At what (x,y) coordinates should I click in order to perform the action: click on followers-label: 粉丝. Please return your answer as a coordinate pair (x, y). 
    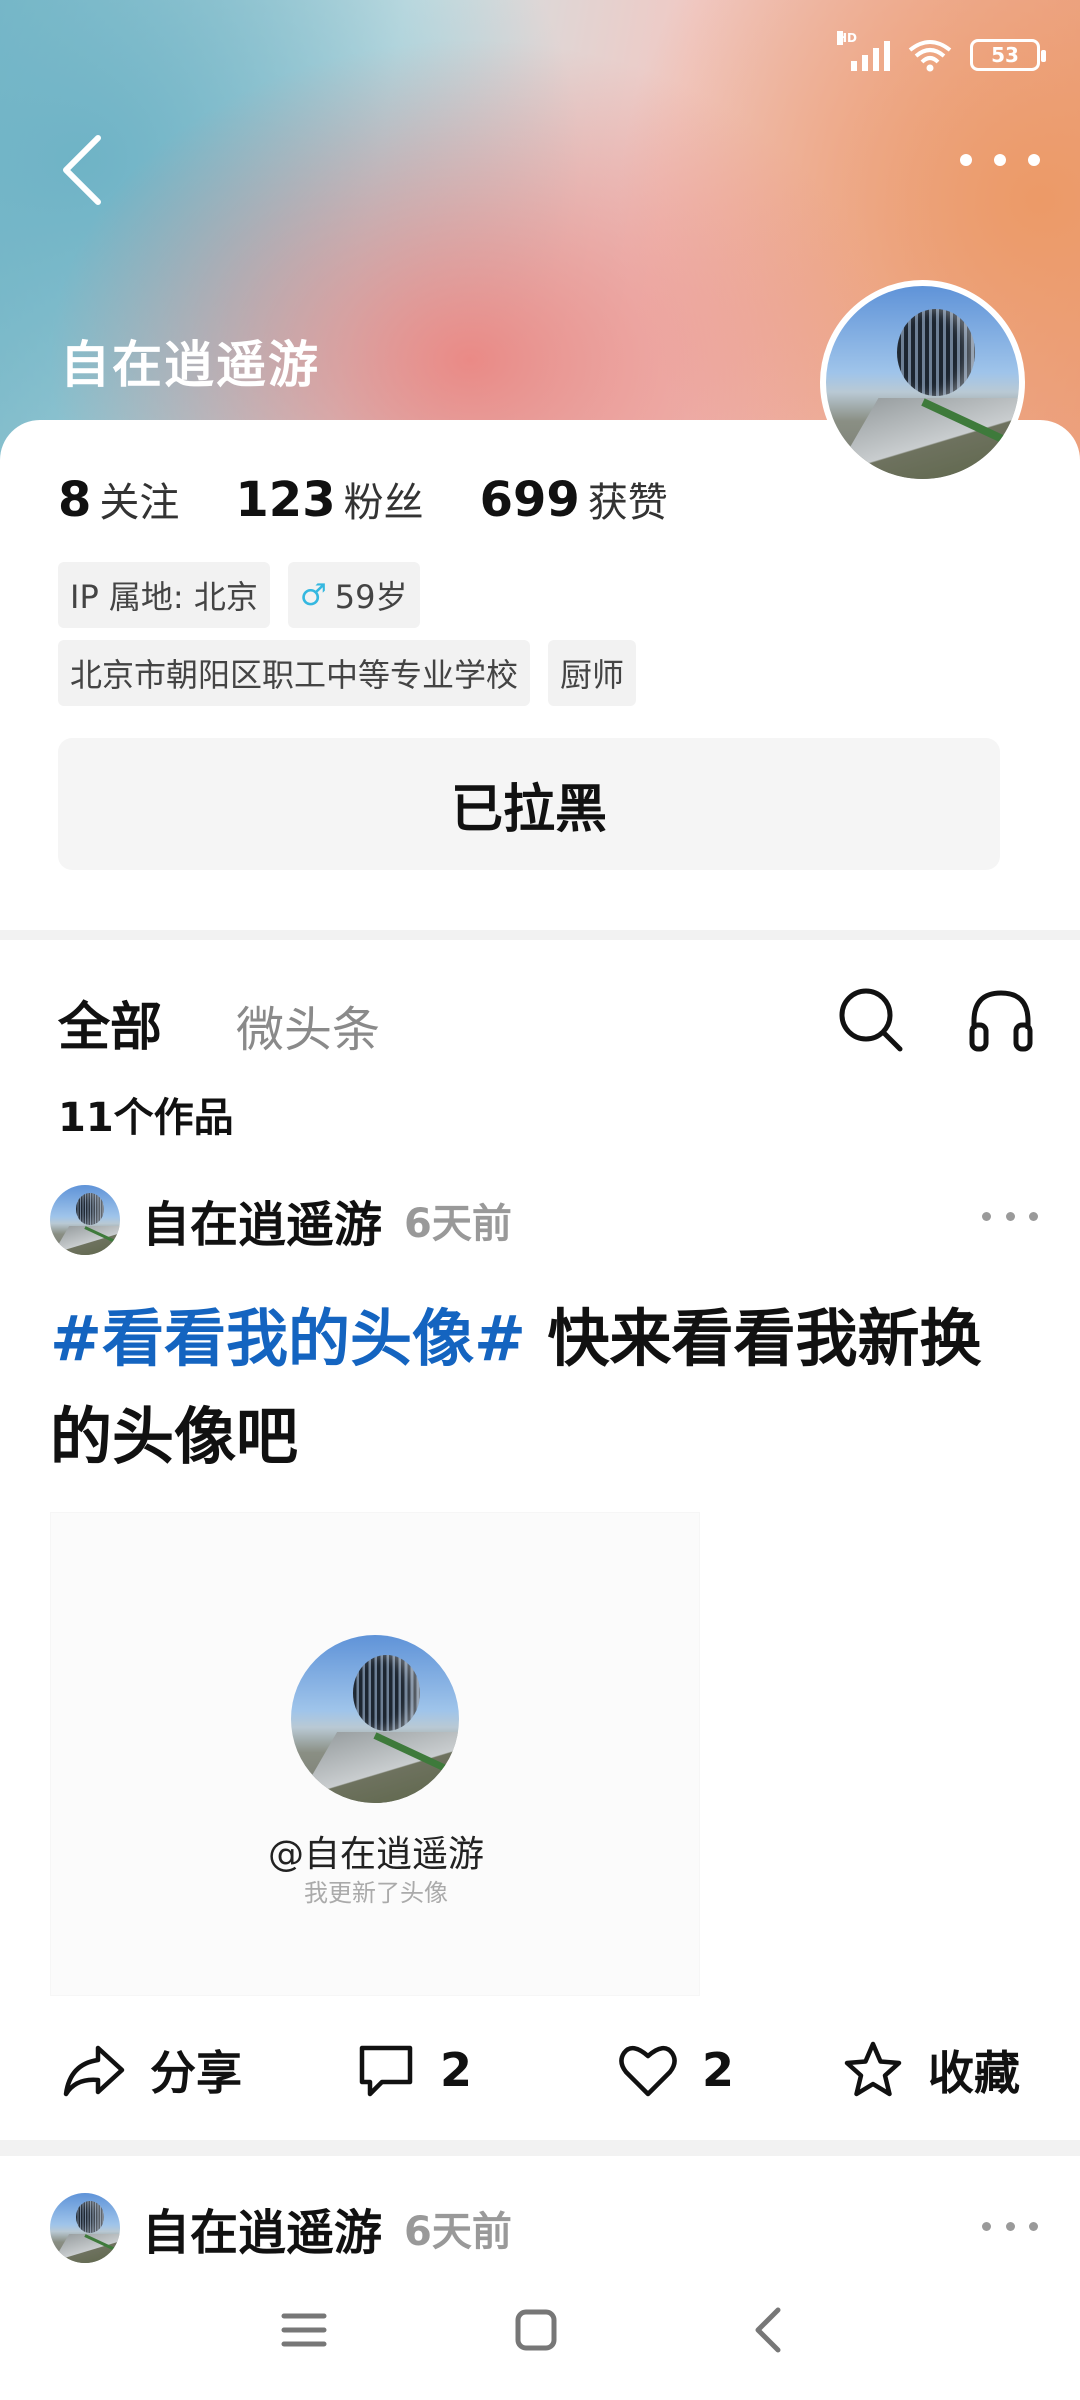
    Looking at the image, I should click on (383, 503).